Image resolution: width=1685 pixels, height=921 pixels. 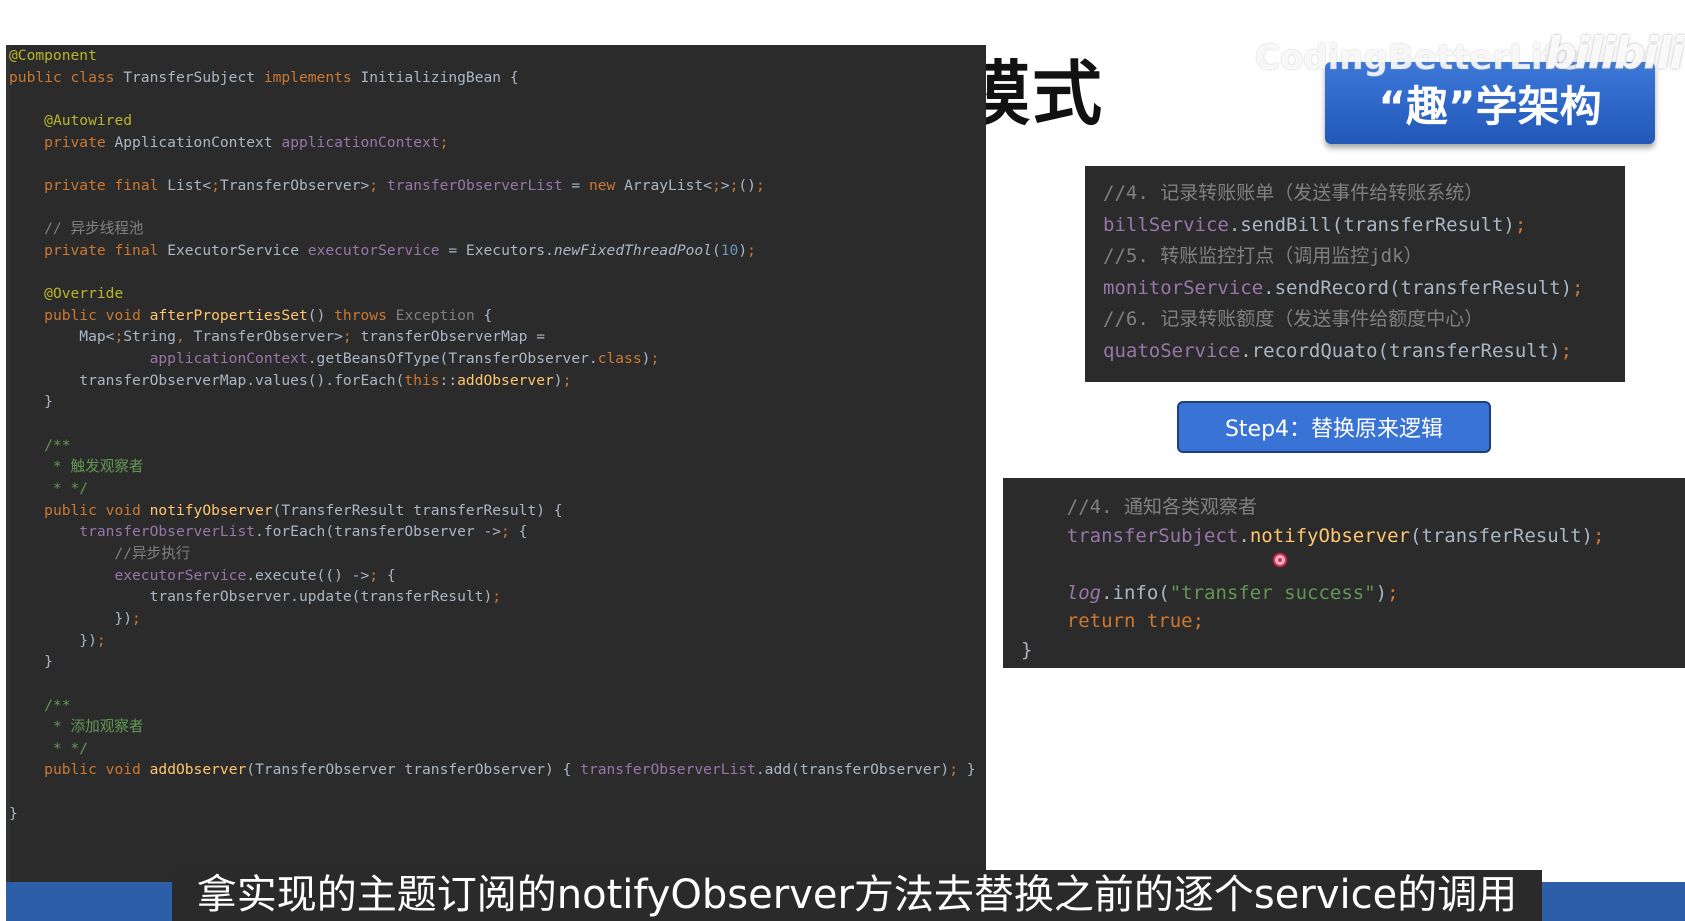 What do you see at coordinates (1418, 58) in the screenshot?
I see `uploader-watermark: CodingBetterLife` at bounding box center [1418, 58].